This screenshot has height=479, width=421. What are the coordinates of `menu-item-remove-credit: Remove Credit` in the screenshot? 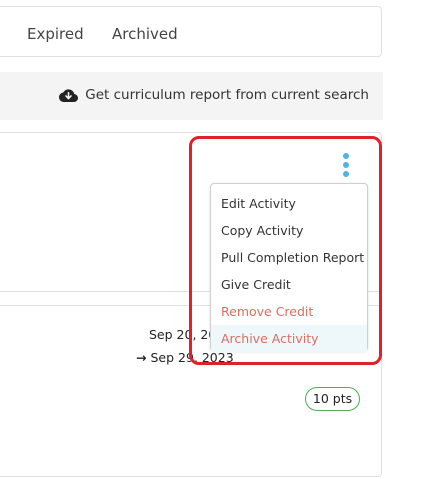 It's located at (289, 311).